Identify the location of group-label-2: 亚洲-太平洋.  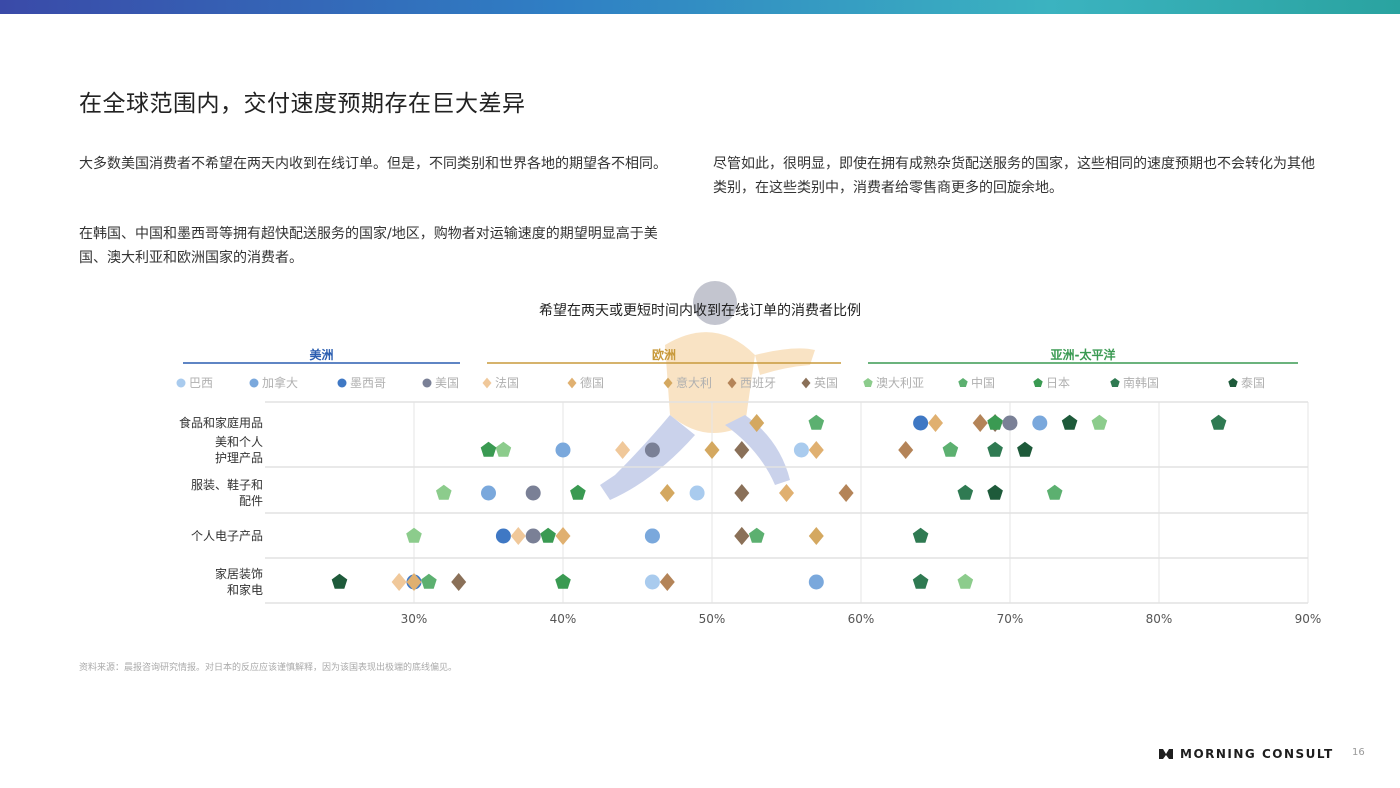
(1083, 354).